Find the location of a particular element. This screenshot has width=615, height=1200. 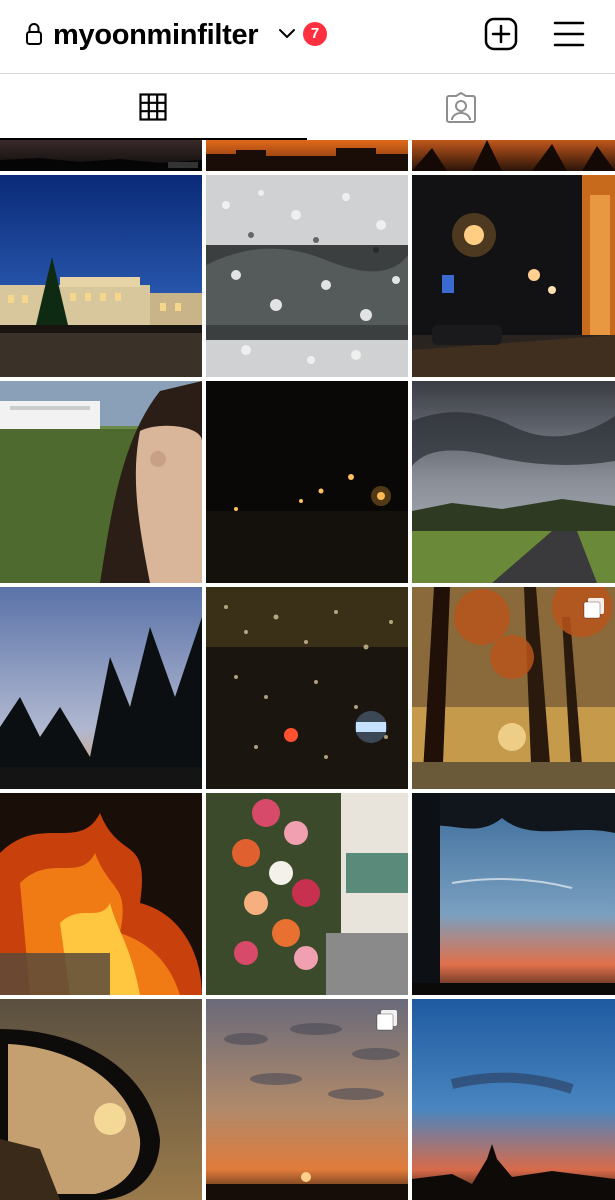

grid-icon is located at coordinates (153, 107).